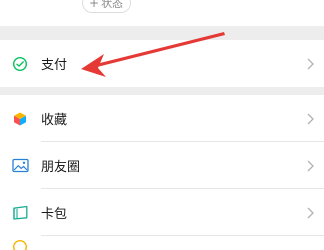  I want to click on status-label: 状态, so click(112, 5).